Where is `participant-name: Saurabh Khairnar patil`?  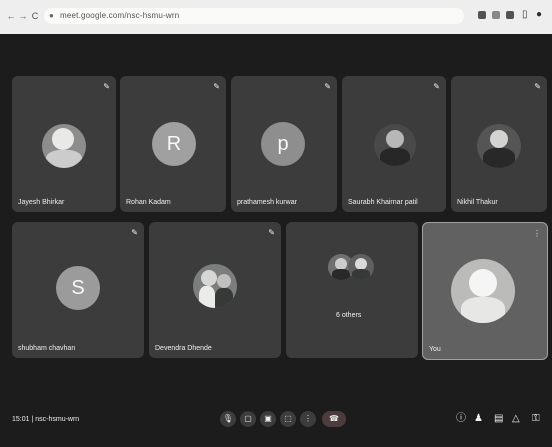
participant-name: Saurabh Khairnar patil is located at coordinates (383, 202).